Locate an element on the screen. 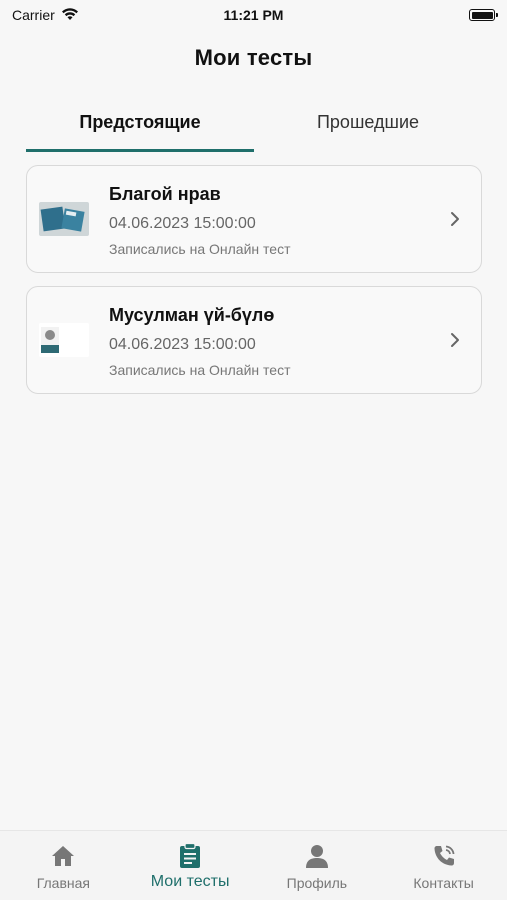  test-title: Благой нрав is located at coordinates (165, 194).